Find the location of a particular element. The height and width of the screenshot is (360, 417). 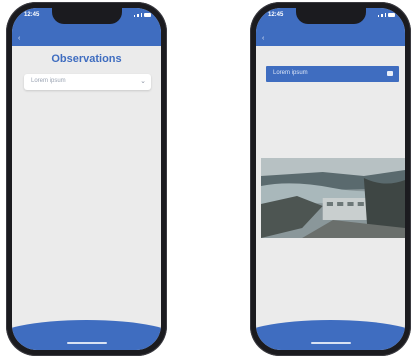

date-select: Lorem ipsum is located at coordinates (332, 74).